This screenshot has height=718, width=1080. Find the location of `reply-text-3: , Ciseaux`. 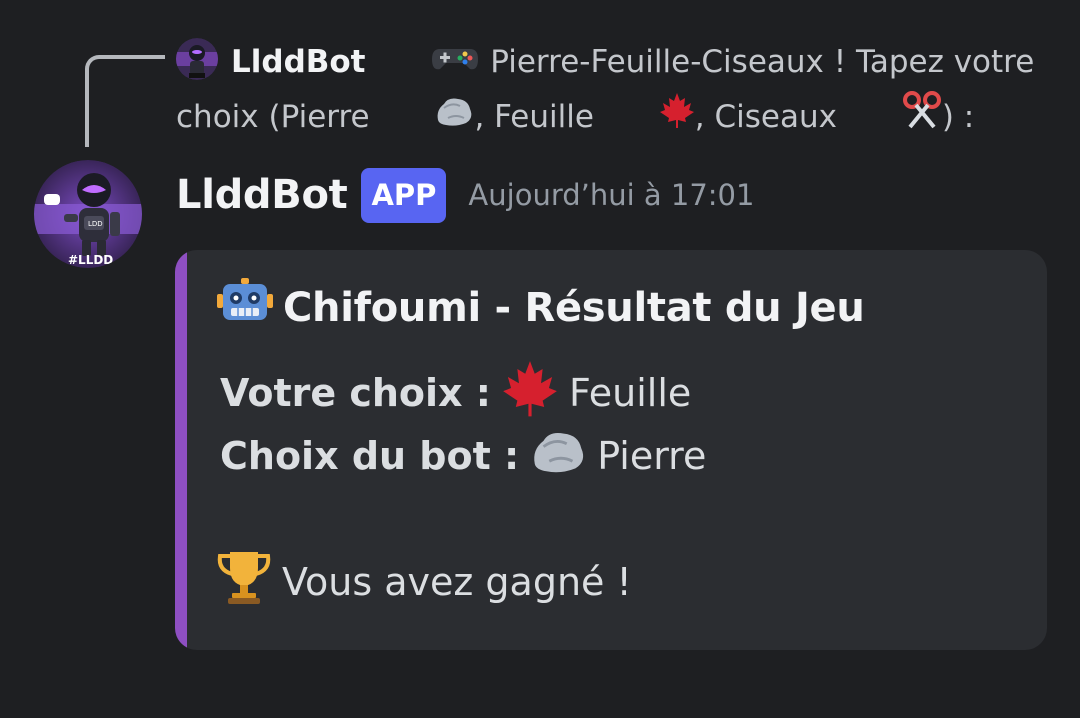

reply-text-3: , Ciseaux is located at coordinates (770, 117).